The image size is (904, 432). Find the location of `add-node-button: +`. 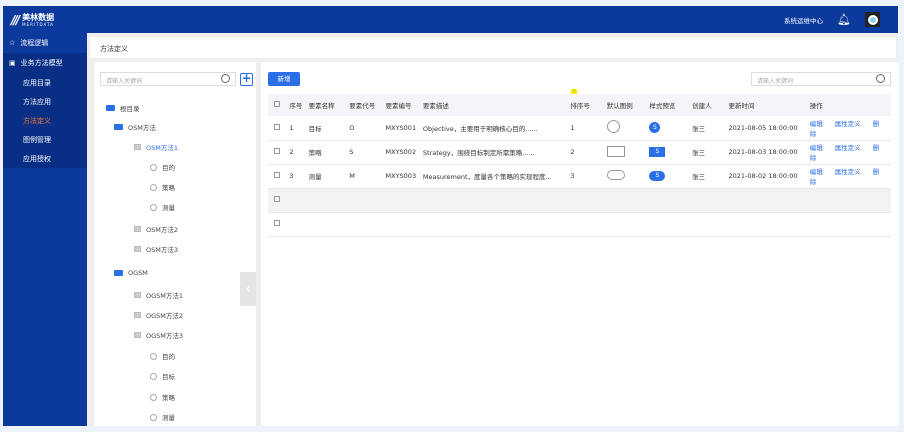

add-node-button: + is located at coordinates (246, 79).